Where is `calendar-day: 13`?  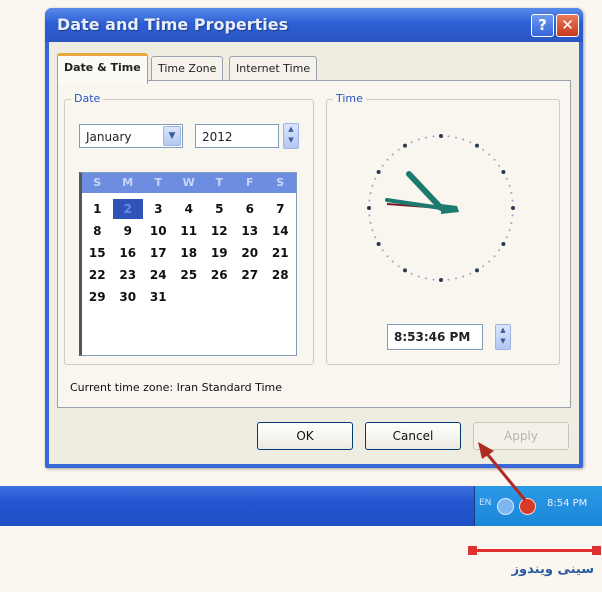 calendar-day: 13 is located at coordinates (250, 231).